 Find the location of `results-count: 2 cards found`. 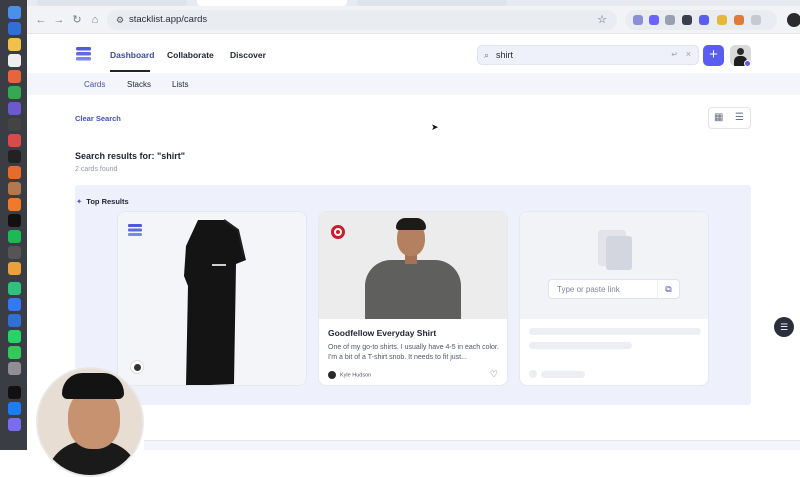

results-count: 2 cards found is located at coordinates (96, 169).